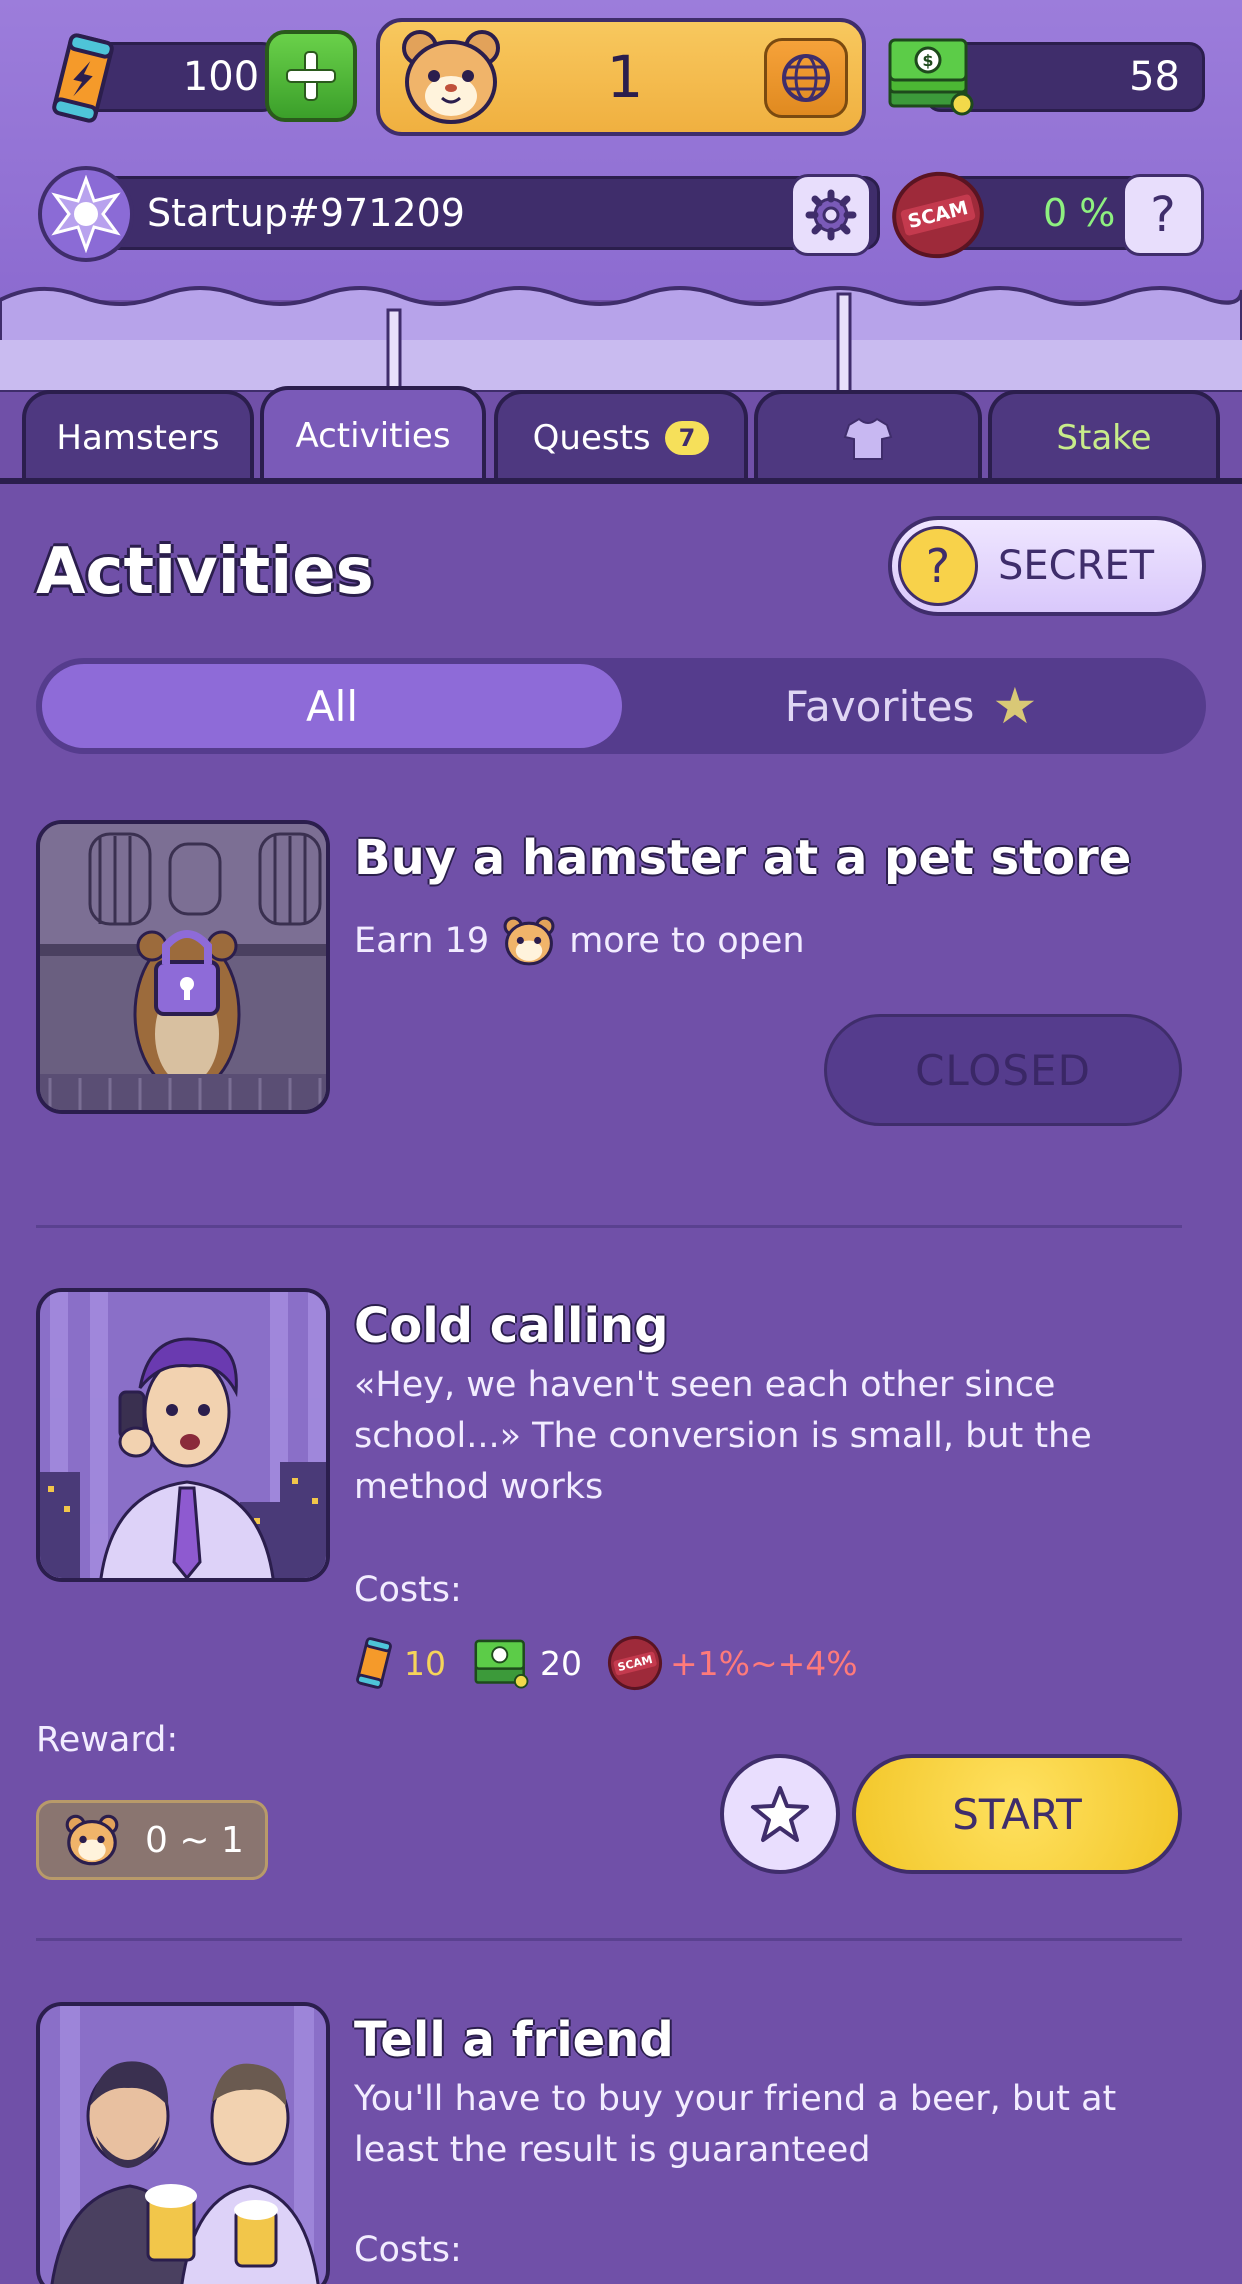  Describe the element at coordinates (1076, 566) in the screenshot. I see `secret-label: SECRET` at that location.